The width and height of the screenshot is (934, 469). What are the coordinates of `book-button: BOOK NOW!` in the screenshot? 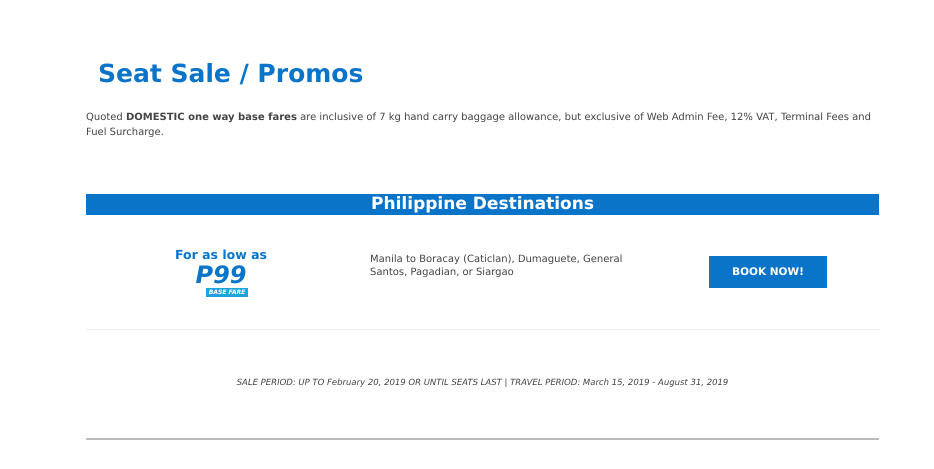 It's located at (768, 272).